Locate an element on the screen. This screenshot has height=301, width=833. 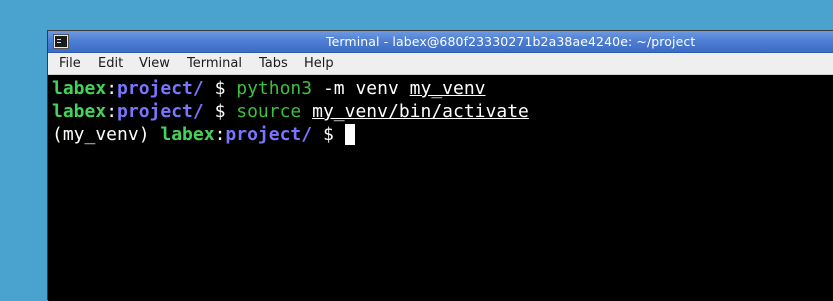
menu-terminal: Terminal is located at coordinates (214, 63).